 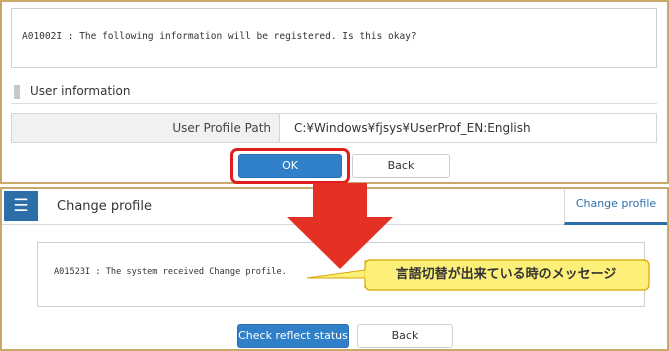 I want to click on check-reflect-status-button: Check reflect status, so click(x=293, y=336).